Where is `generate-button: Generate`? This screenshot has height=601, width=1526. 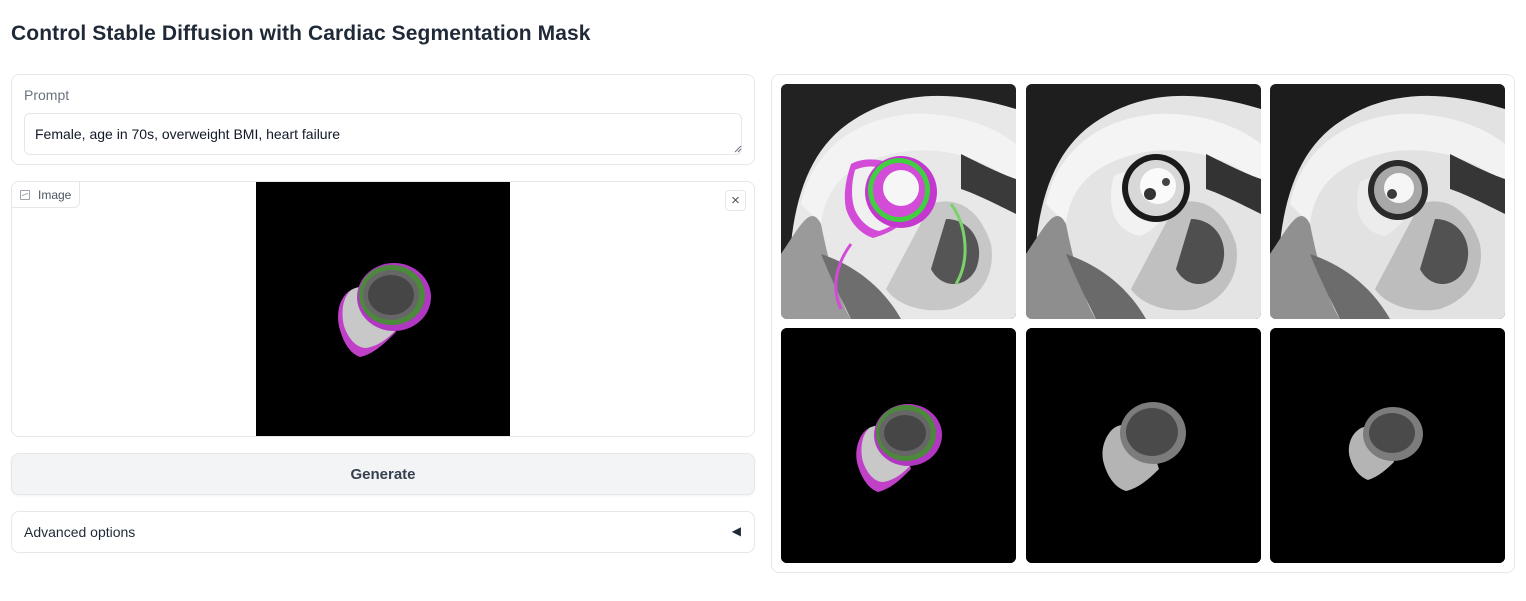
generate-button: Generate is located at coordinates (383, 474).